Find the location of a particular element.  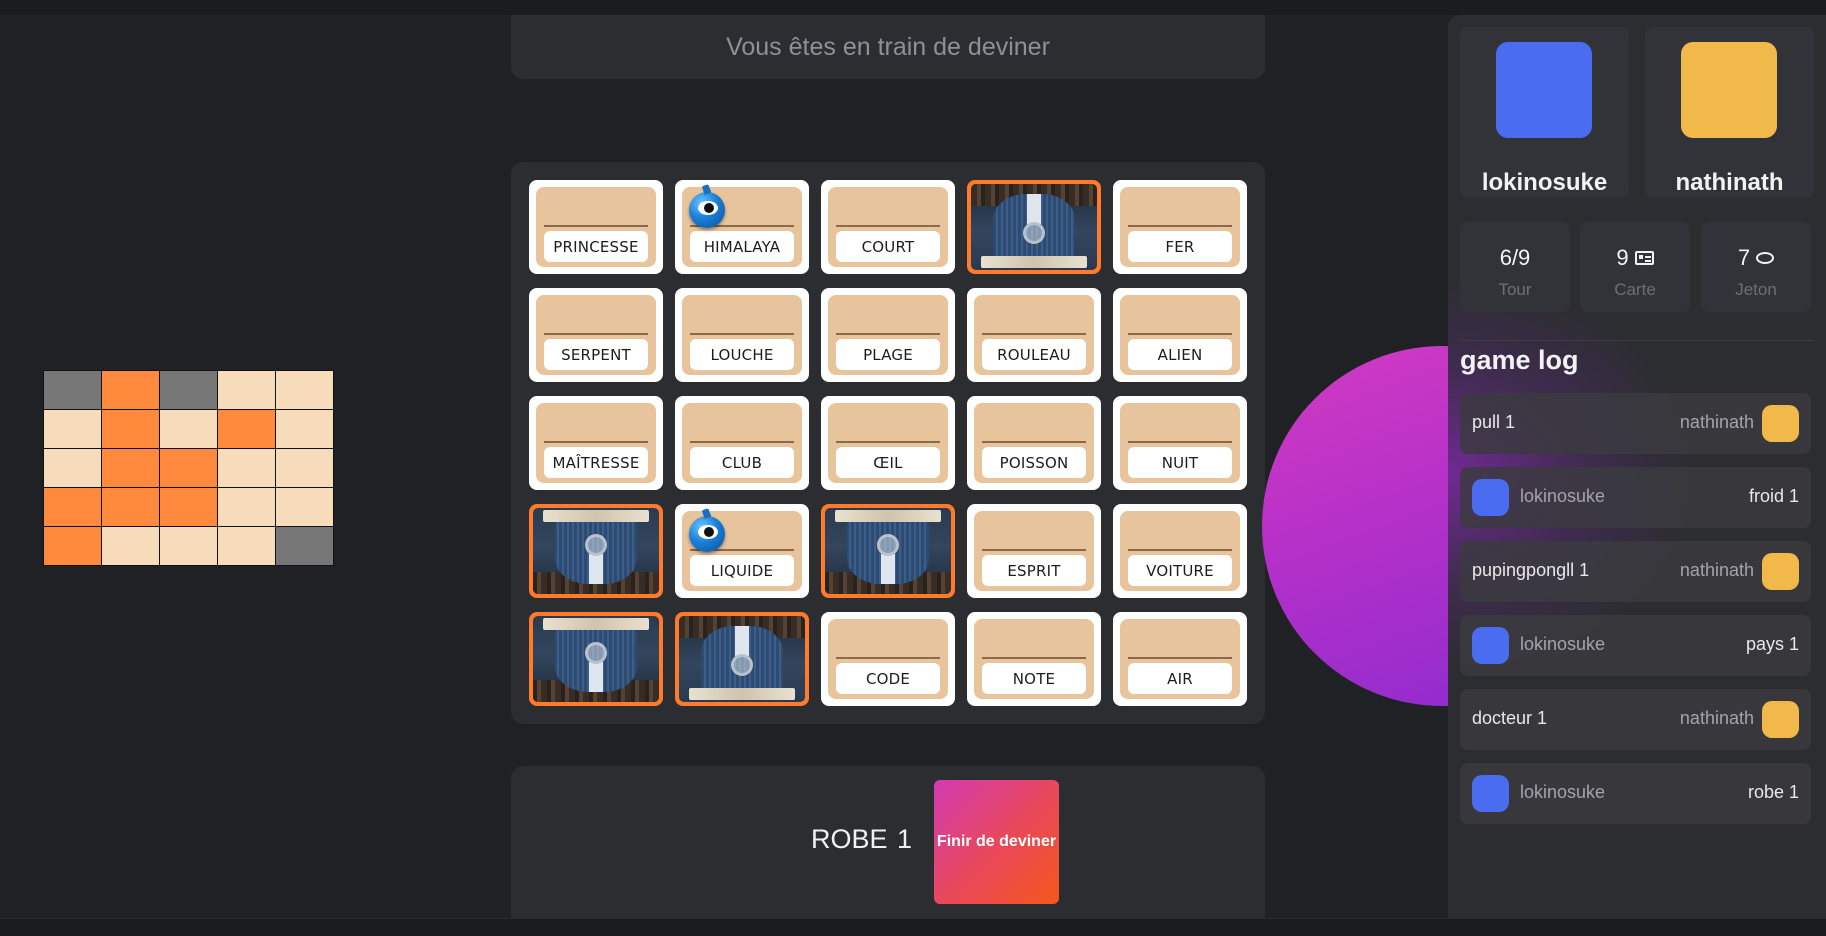

word-card: ALIEN is located at coordinates (1180, 335).